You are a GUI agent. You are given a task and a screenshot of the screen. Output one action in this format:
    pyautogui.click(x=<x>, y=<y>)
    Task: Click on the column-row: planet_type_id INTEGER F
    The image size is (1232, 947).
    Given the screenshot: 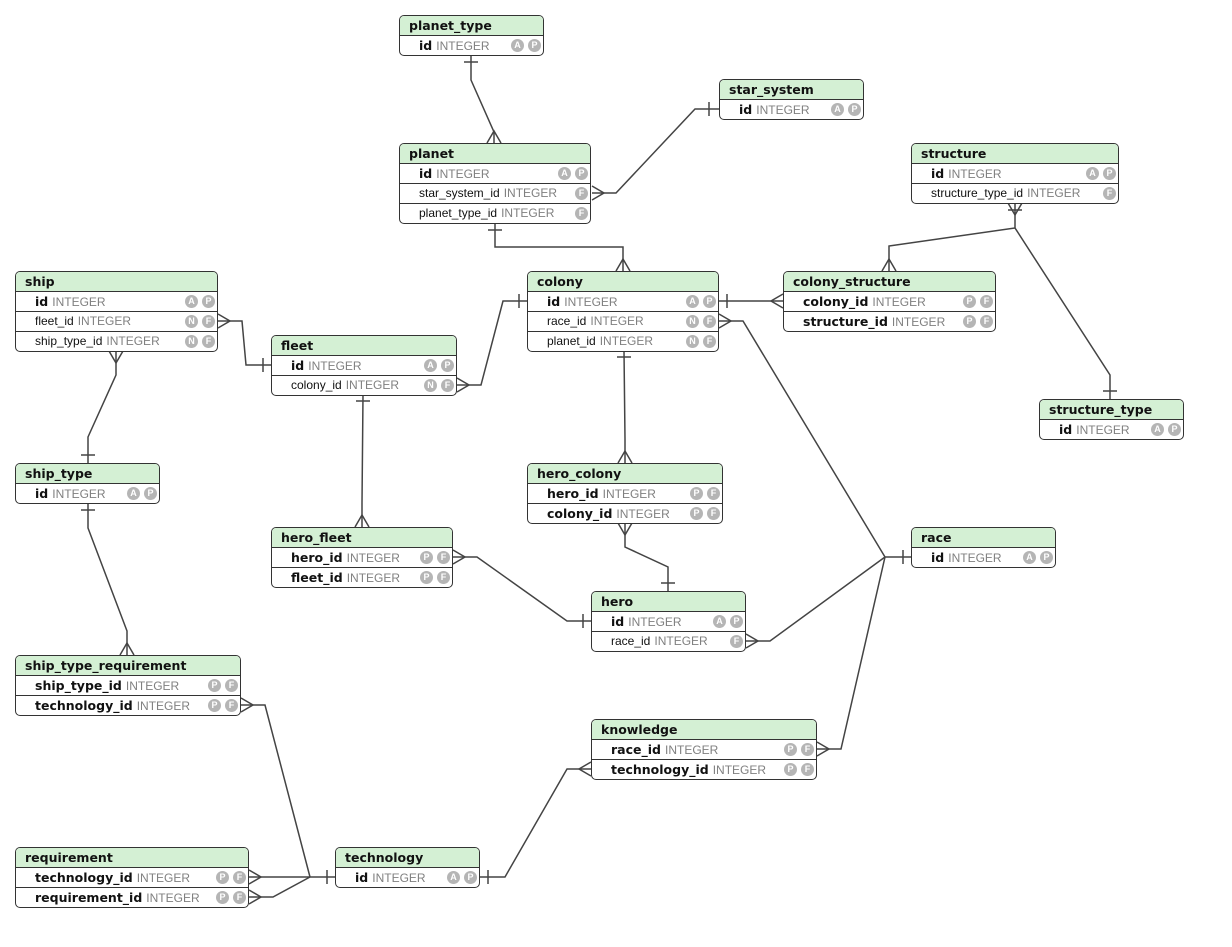 What is the action you would take?
    pyautogui.click(x=495, y=213)
    